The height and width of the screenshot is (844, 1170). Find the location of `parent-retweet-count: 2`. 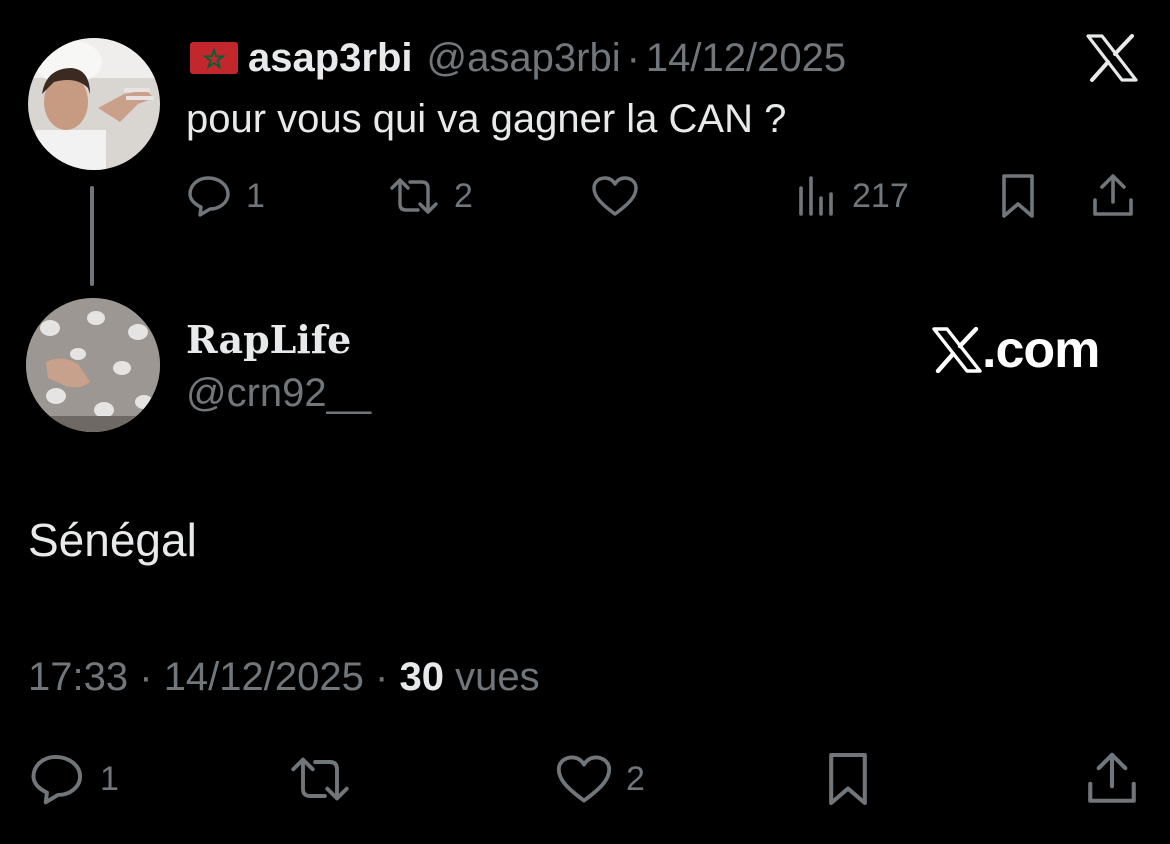

parent-retweet-count: 2 is located at coordinates (463, 196).